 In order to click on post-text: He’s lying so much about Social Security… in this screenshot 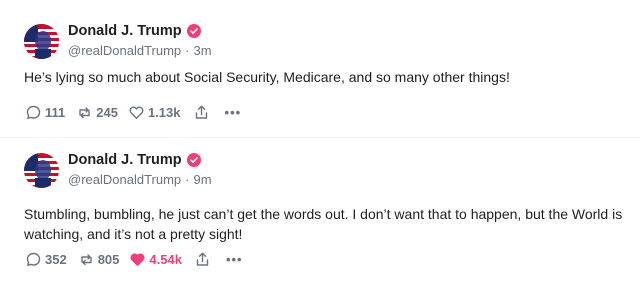, I will do `click(267, 77)`.